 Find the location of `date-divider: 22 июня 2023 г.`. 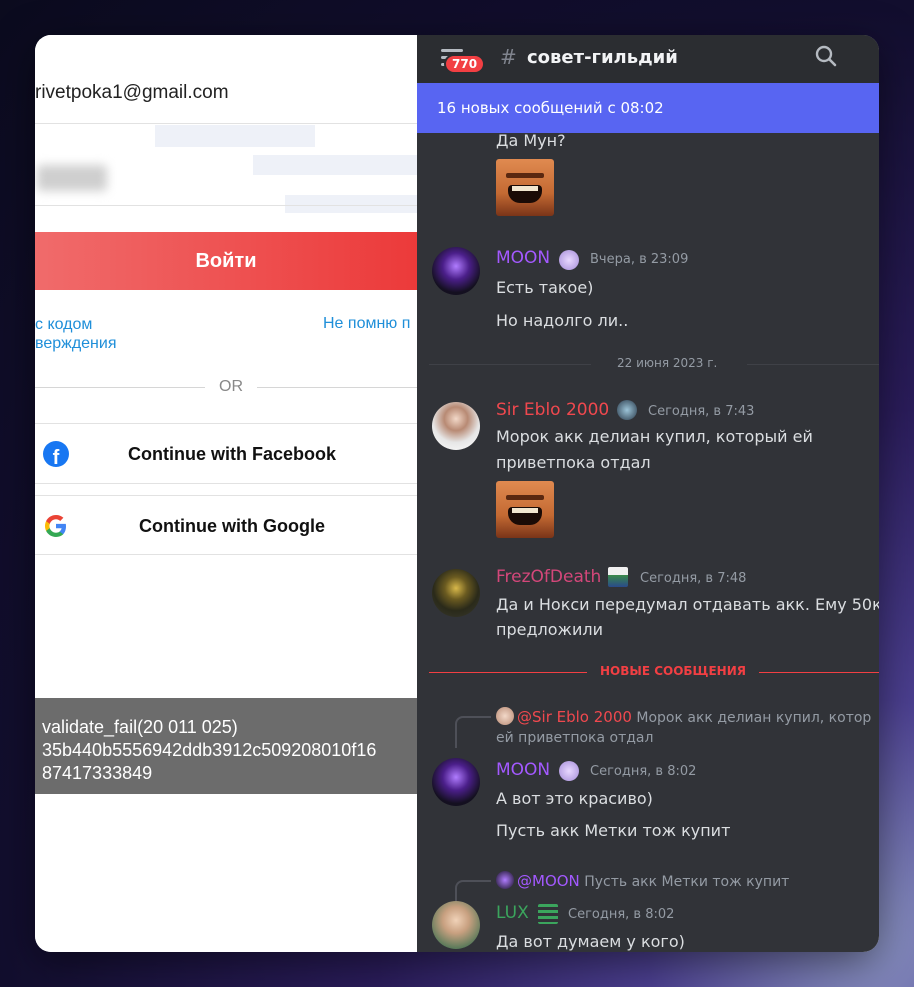

date-divider: 22 июня 2023 г. is located at coordinates (654, 364).